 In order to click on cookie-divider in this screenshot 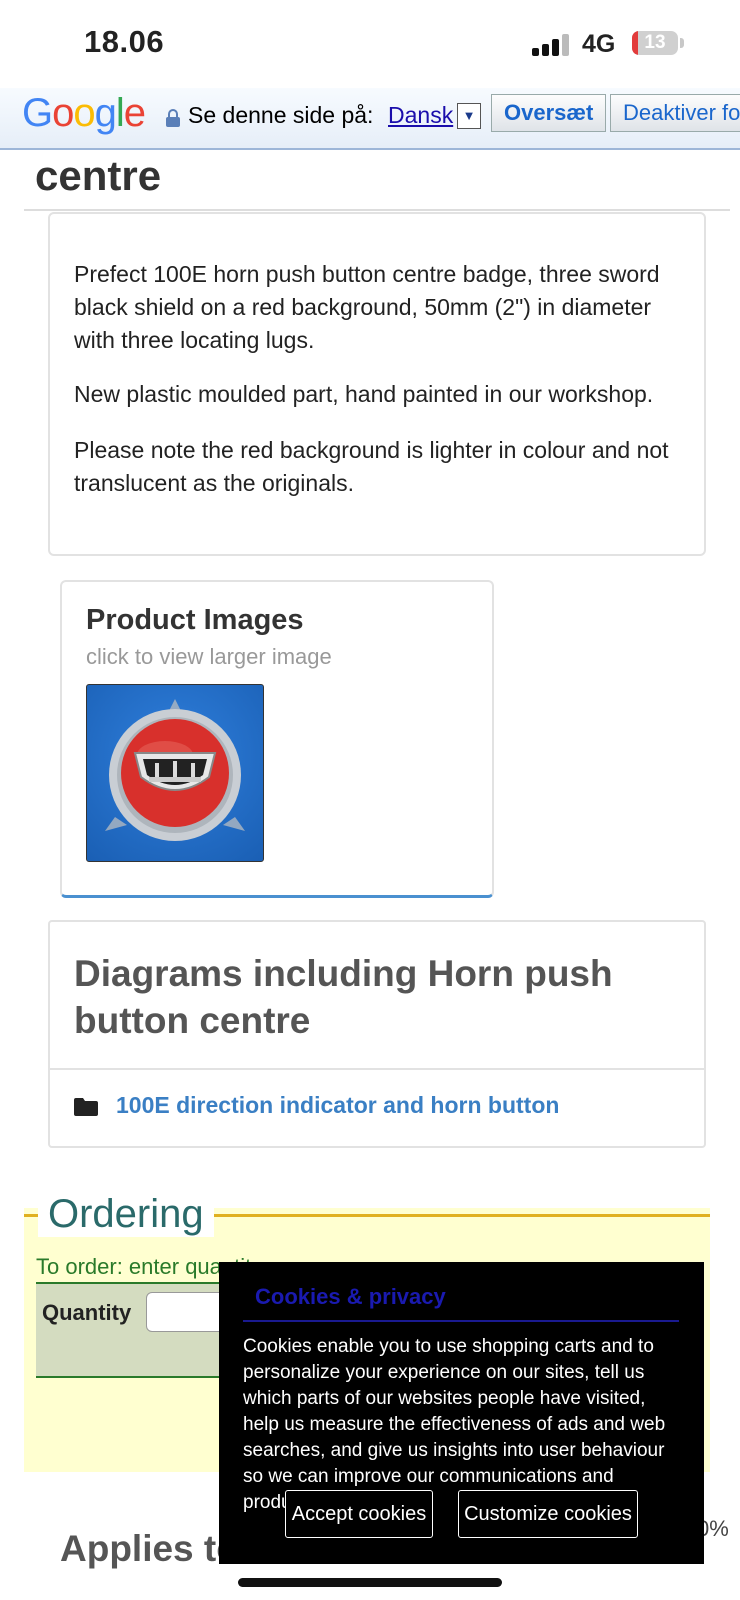, I will do `click(461, 1321)`.